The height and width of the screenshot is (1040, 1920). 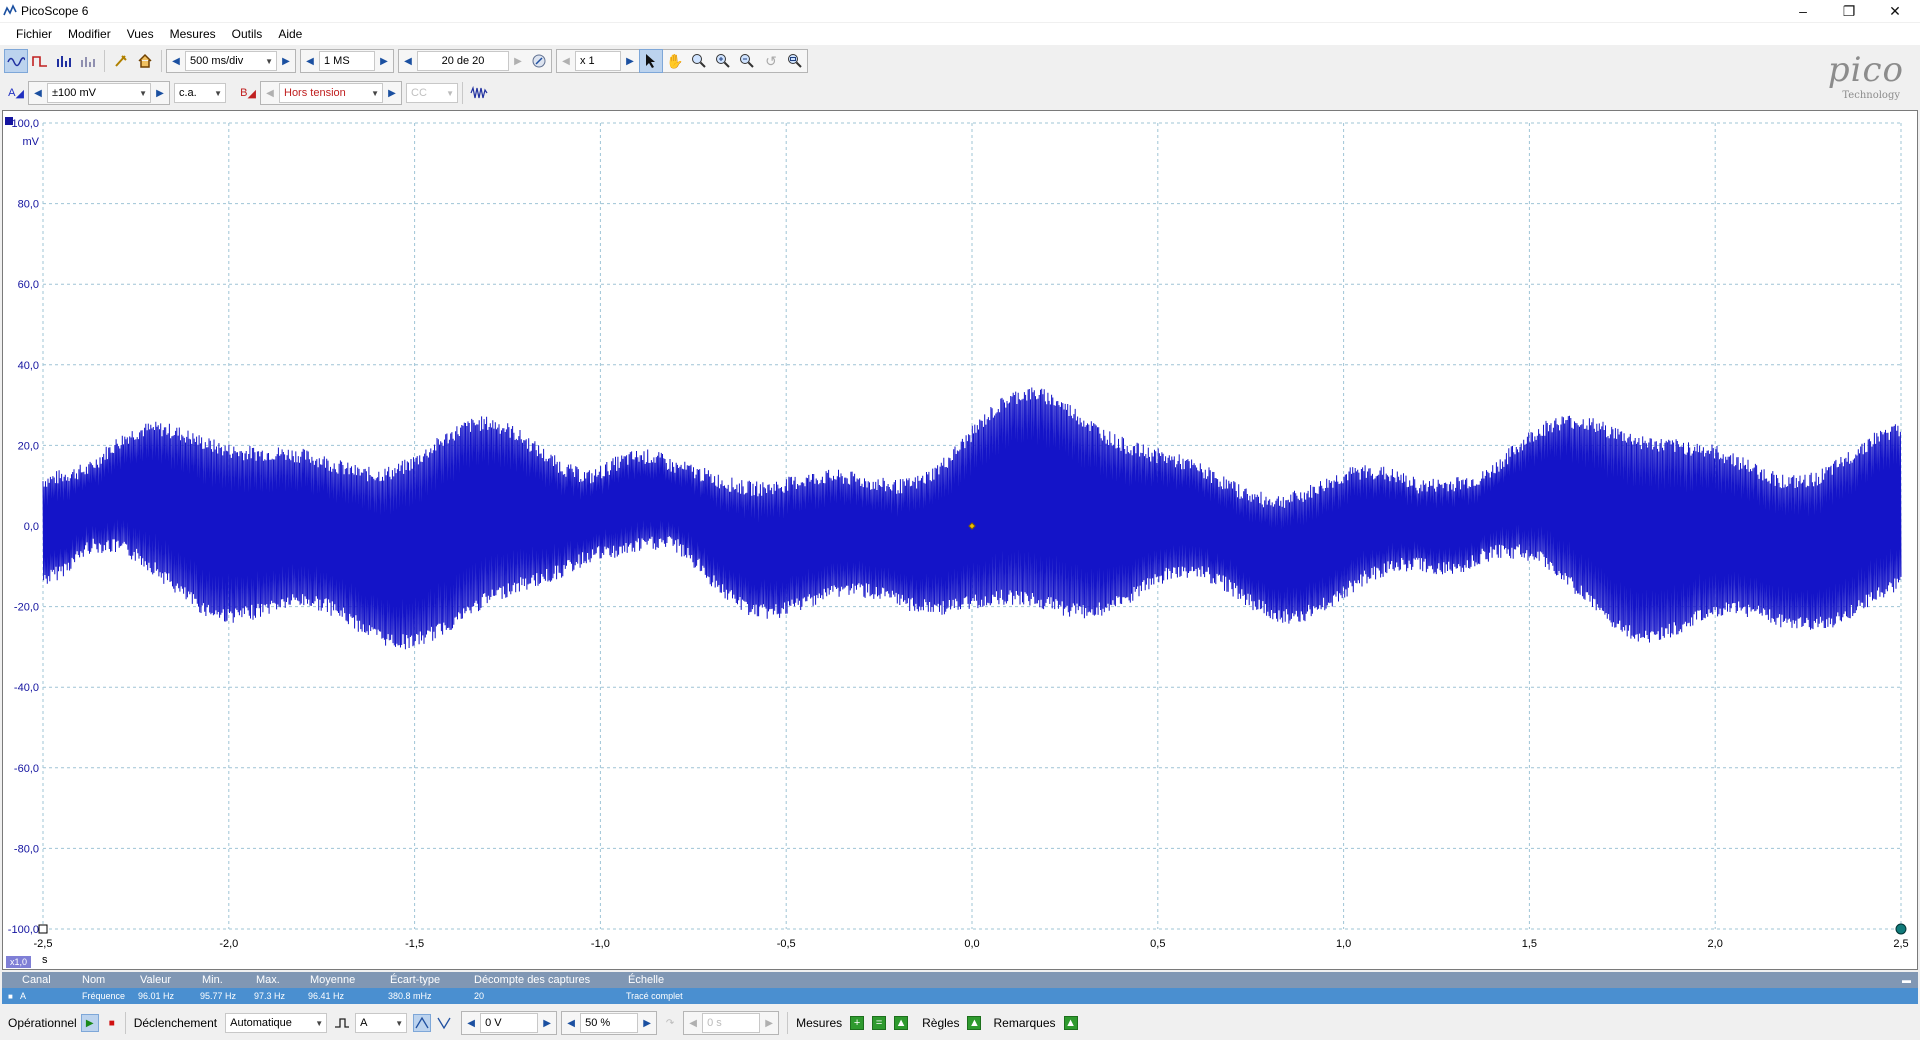 What do you see at coordinates (99, 93) in the screenshot?
I see `range-a-select: ±100 mV ▼` at bounding box center [99, 93].